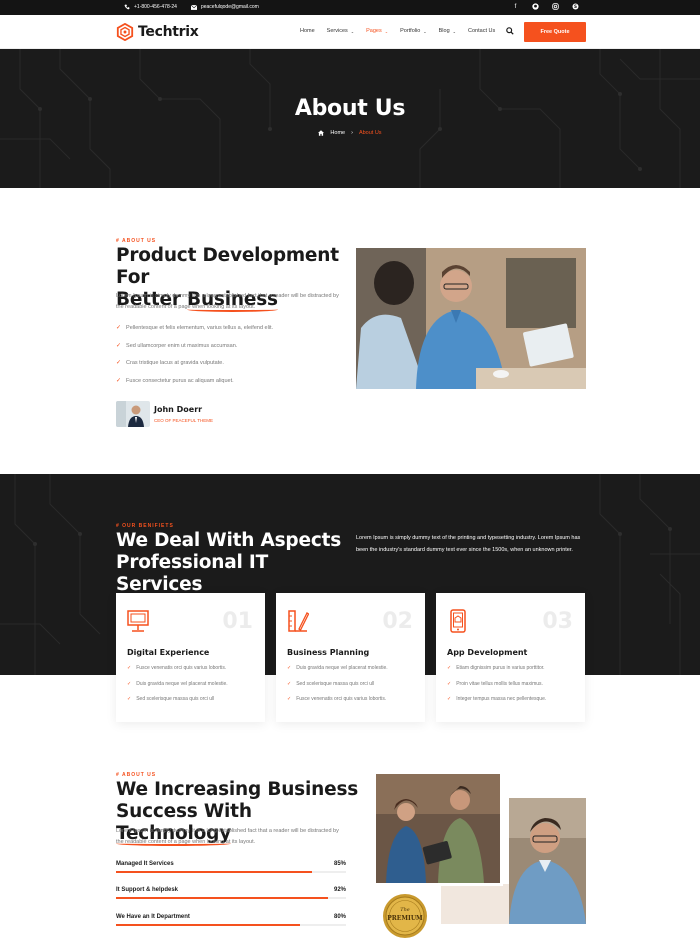 This screenshot has width=700, height=939. I want to click on brand-name: Techtrix, so click(168, 32).